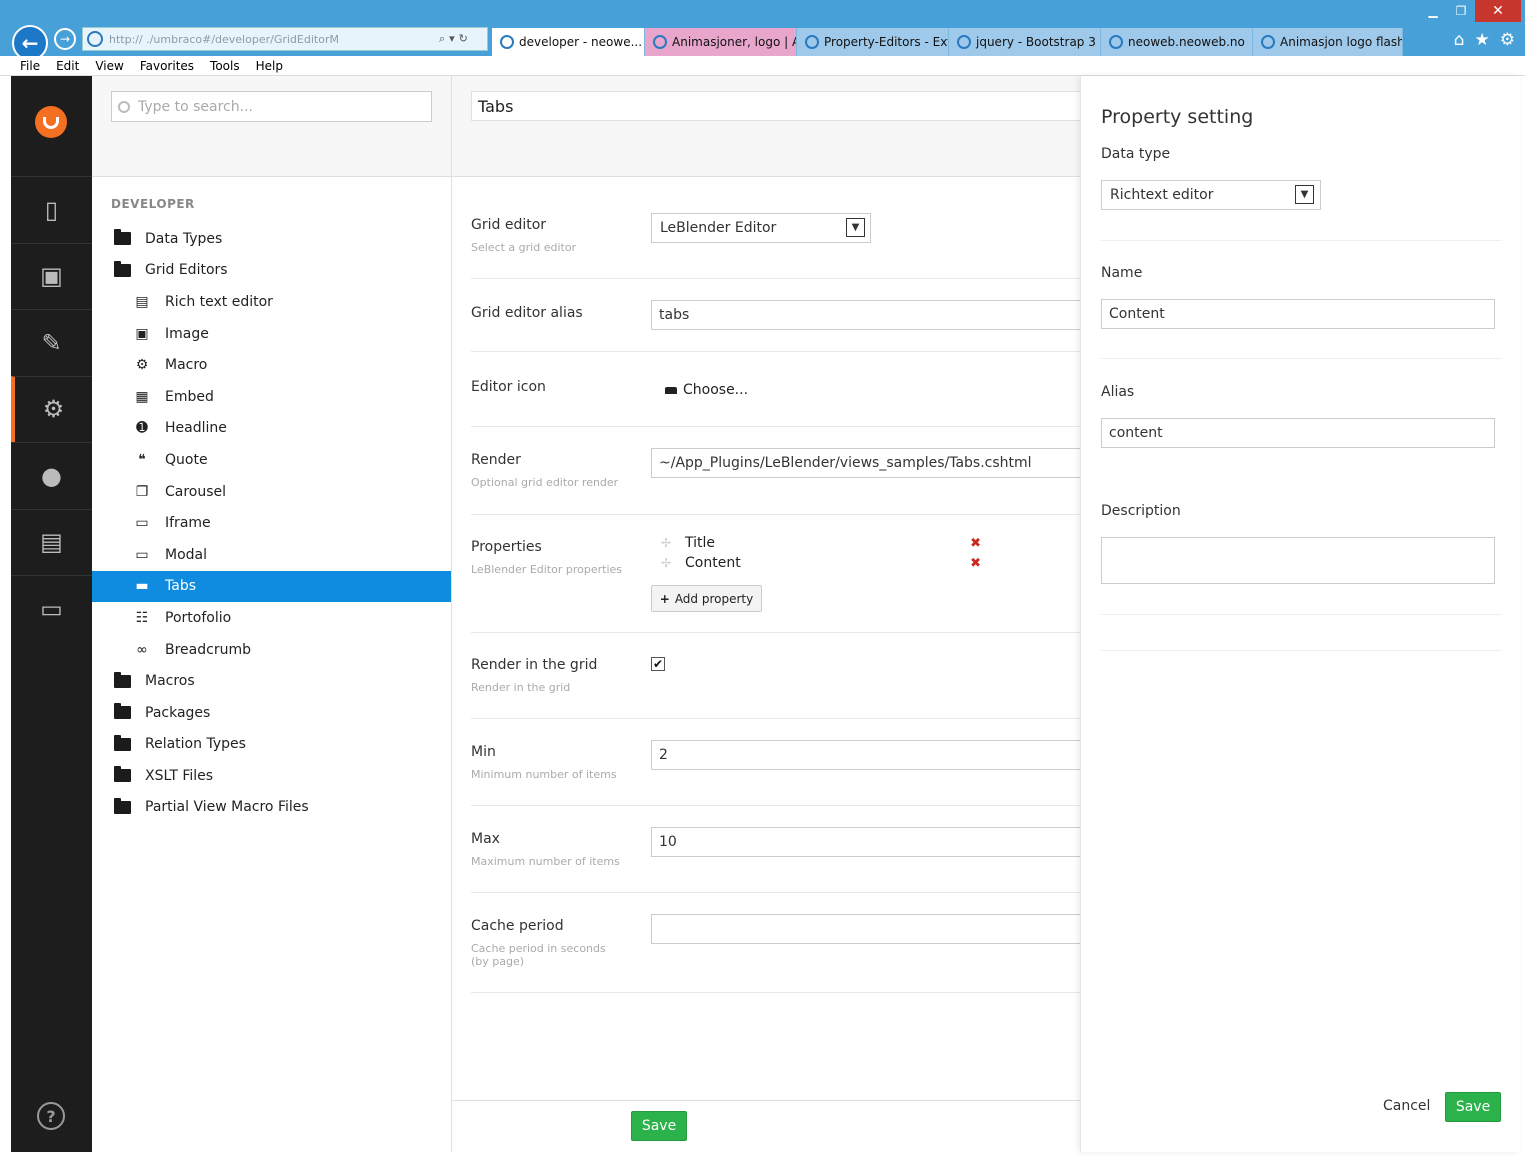 This screenshot has height=1160, width=1525. What do you see at coordinates (1461, 11) in the screenshot?
I see `maximize-button: ❐` at bounding box center [1461, 11].